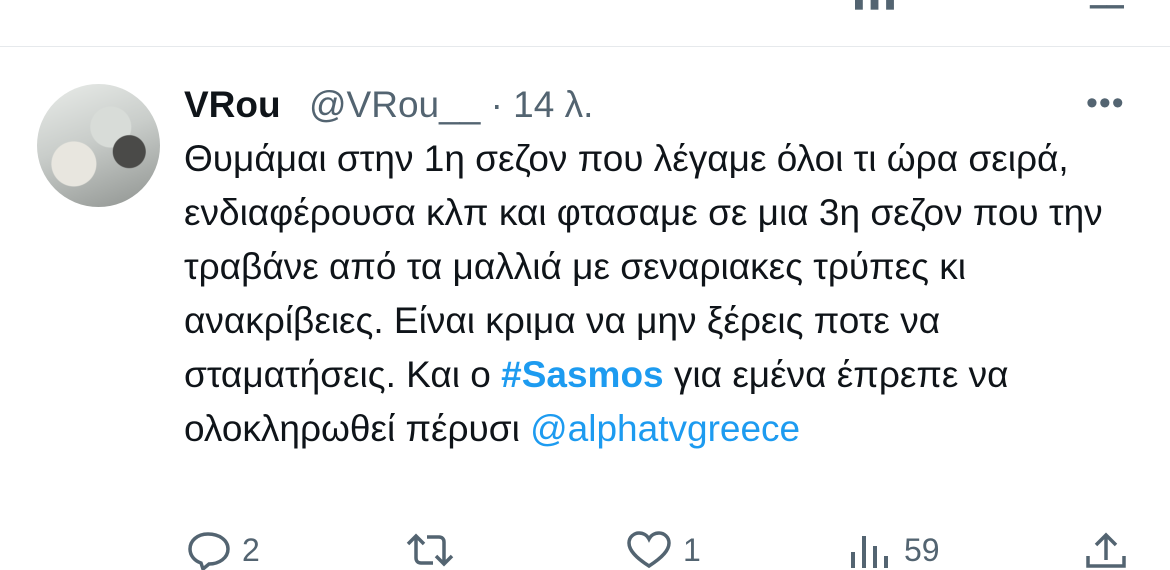 Image resolution: width=1170 pixels, height=570 pixels. Describe the element at coordinates (1105, 103) in the screenshot. I see `more-options-icon: •••` at that location.